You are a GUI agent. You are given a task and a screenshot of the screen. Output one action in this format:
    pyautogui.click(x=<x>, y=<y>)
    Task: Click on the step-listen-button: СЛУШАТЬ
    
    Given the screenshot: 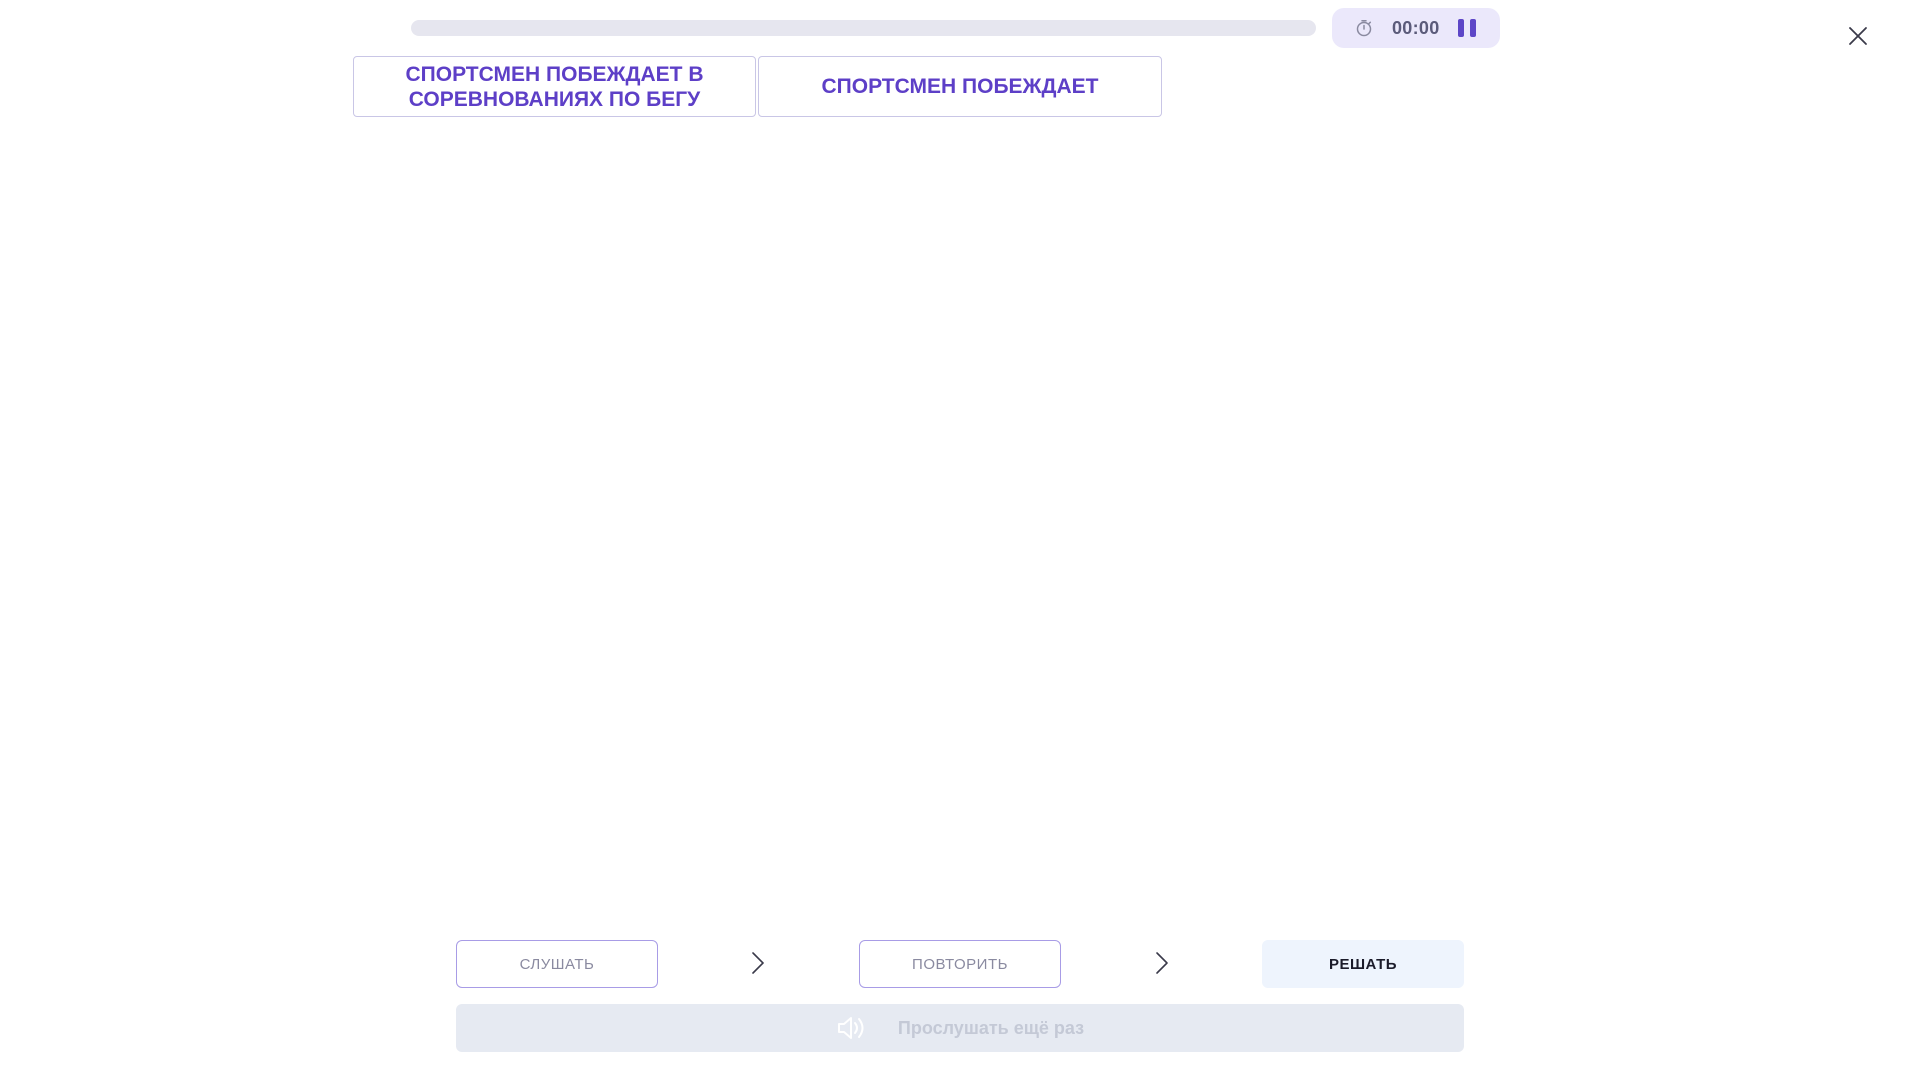 What is the action you would take?
    pyautogui.click(x=557, y=964)
    